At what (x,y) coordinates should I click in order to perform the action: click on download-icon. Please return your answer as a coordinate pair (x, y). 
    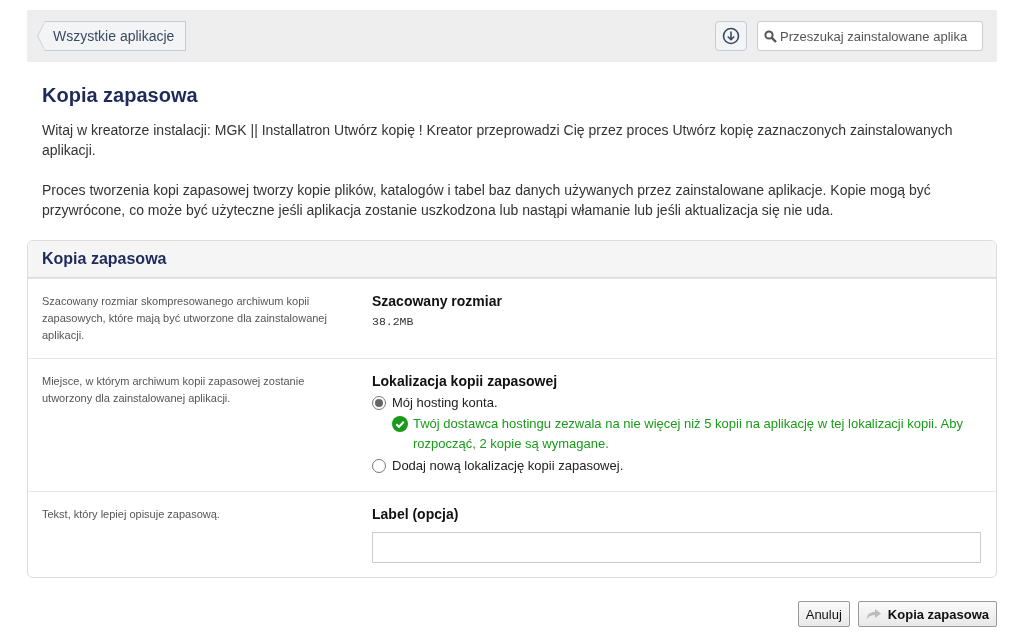
    Looking at the image, I should click on (731, 36).